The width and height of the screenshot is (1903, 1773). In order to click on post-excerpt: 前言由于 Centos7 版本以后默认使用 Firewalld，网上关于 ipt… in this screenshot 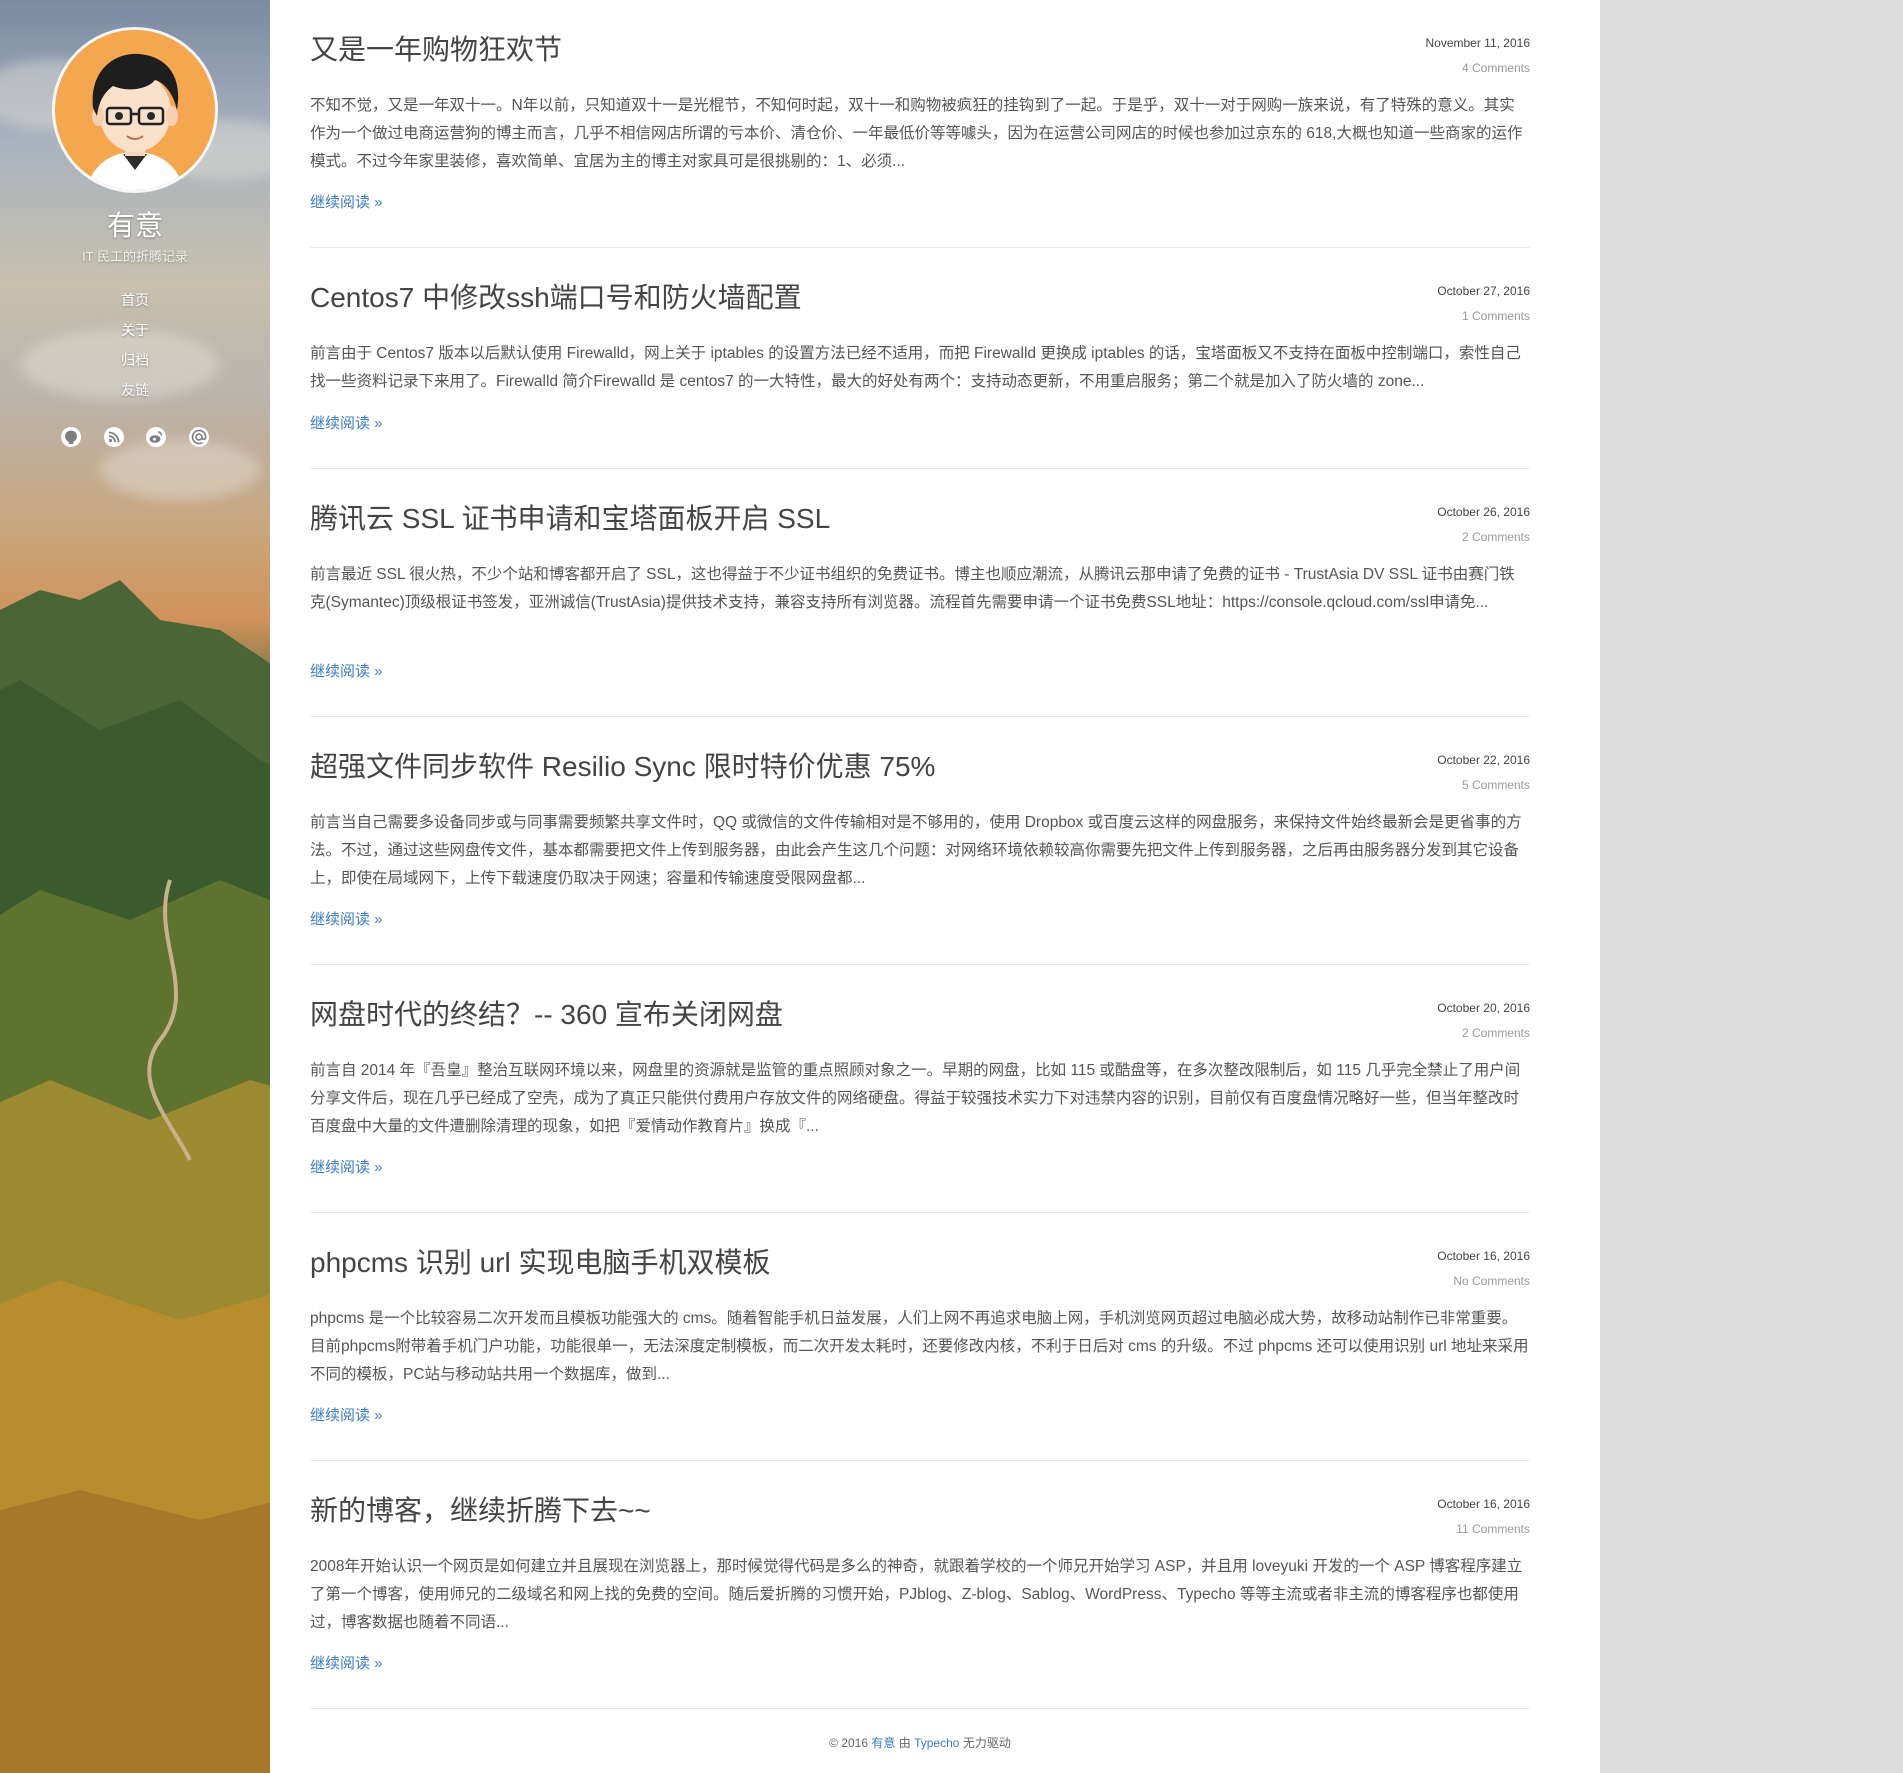, I will do `click(915, 367)`.